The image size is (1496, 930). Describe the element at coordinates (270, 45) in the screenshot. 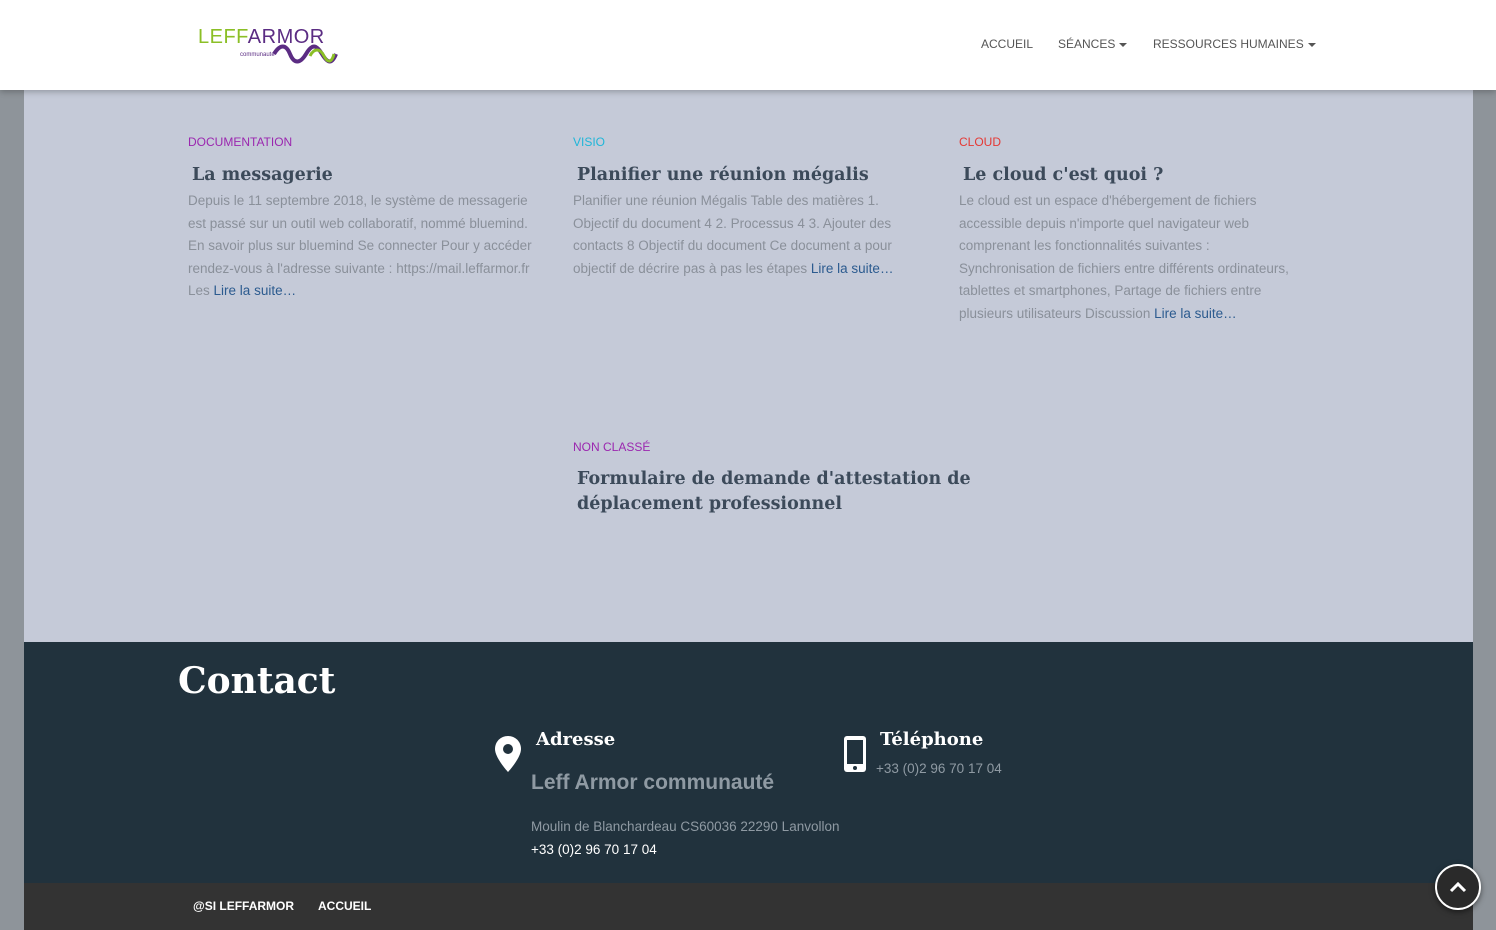

I see `site-logo: LEFFARMOR communauté` at that location.